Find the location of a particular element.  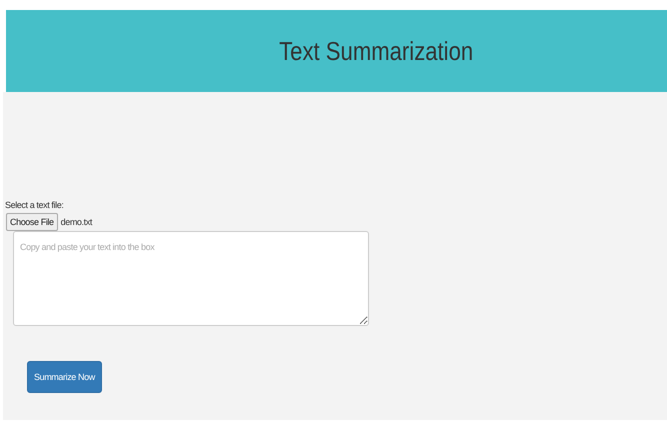

summarize-button: Summarize Now is located at coordinates (64, 377).